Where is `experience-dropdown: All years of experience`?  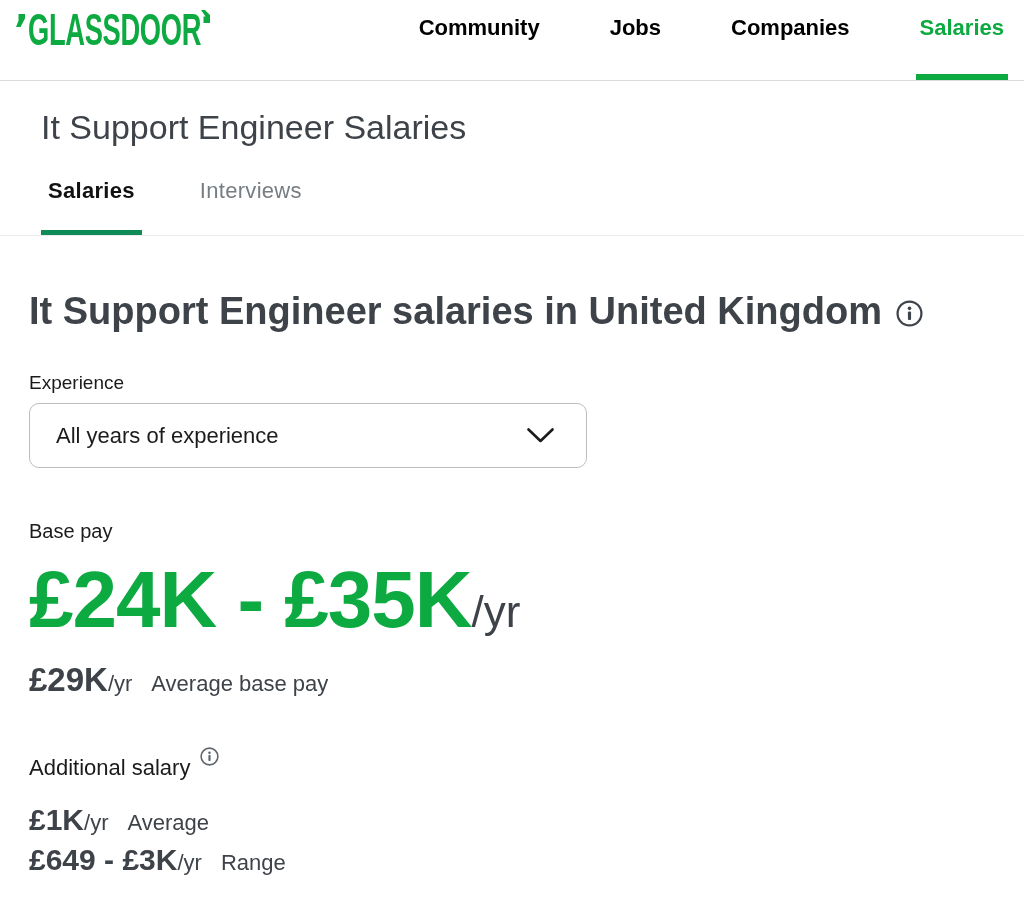 experience-dropdown: All years of experience is located at coordinates (308, 435).